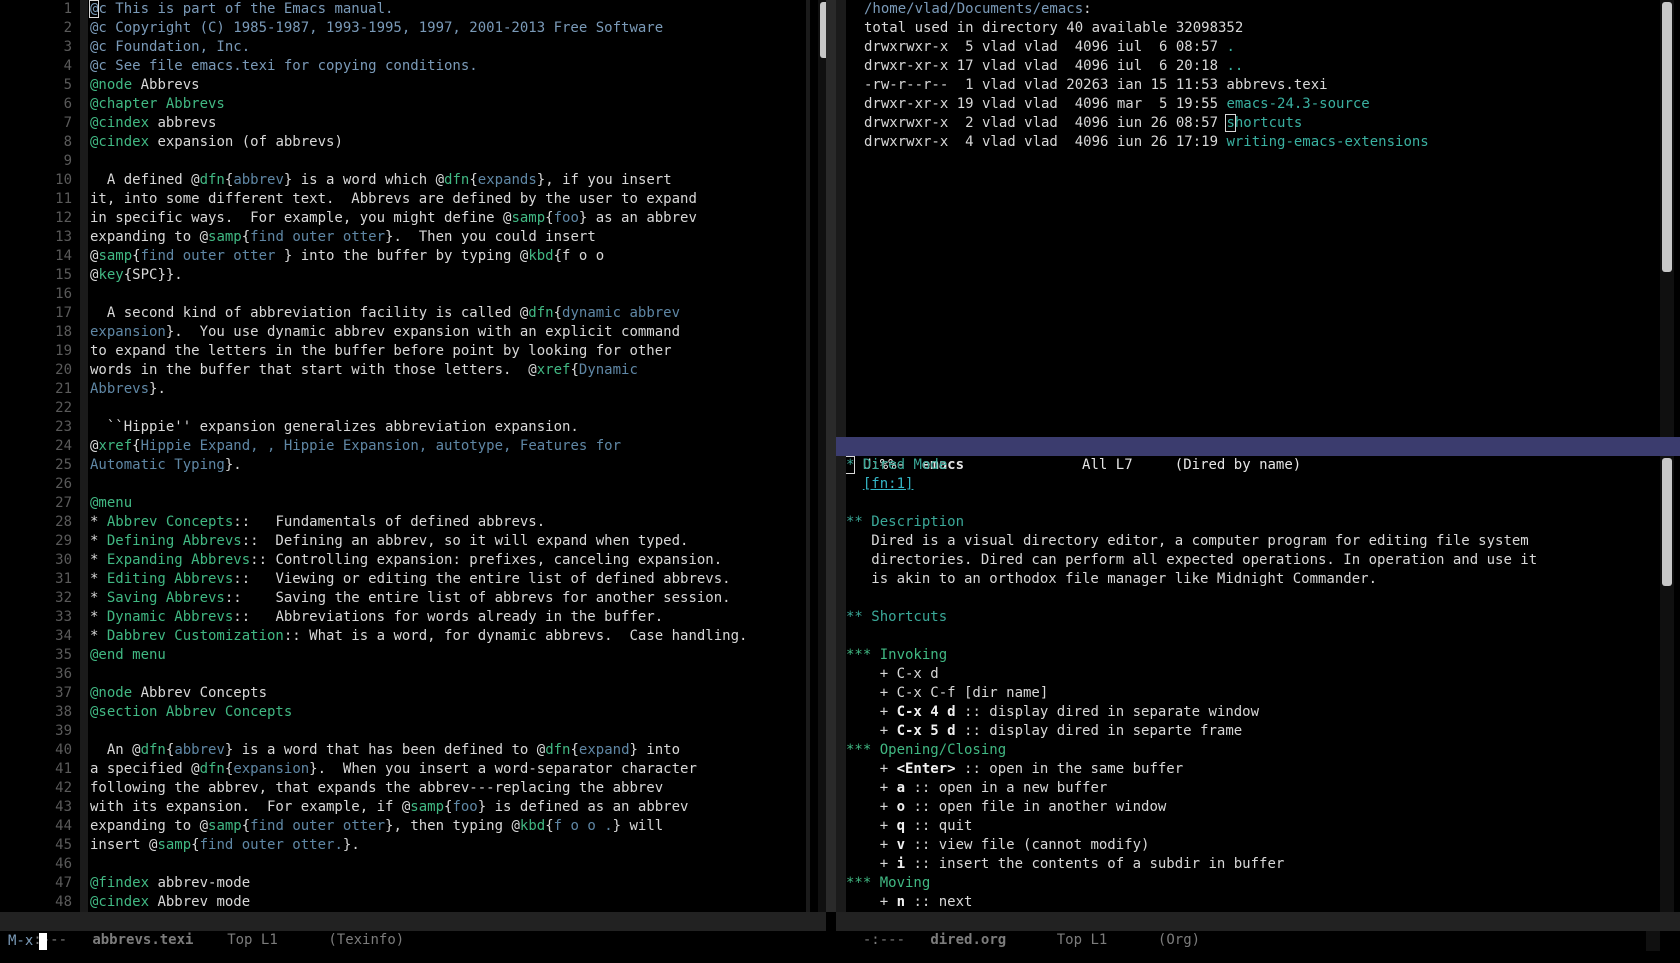 This screenshot has height=963, width=1680. Describe the element at coordinates (1258, 930) in the screenshot. I see `org-mode-line: -:--- dired.org Top L1 (Org)` at that location.